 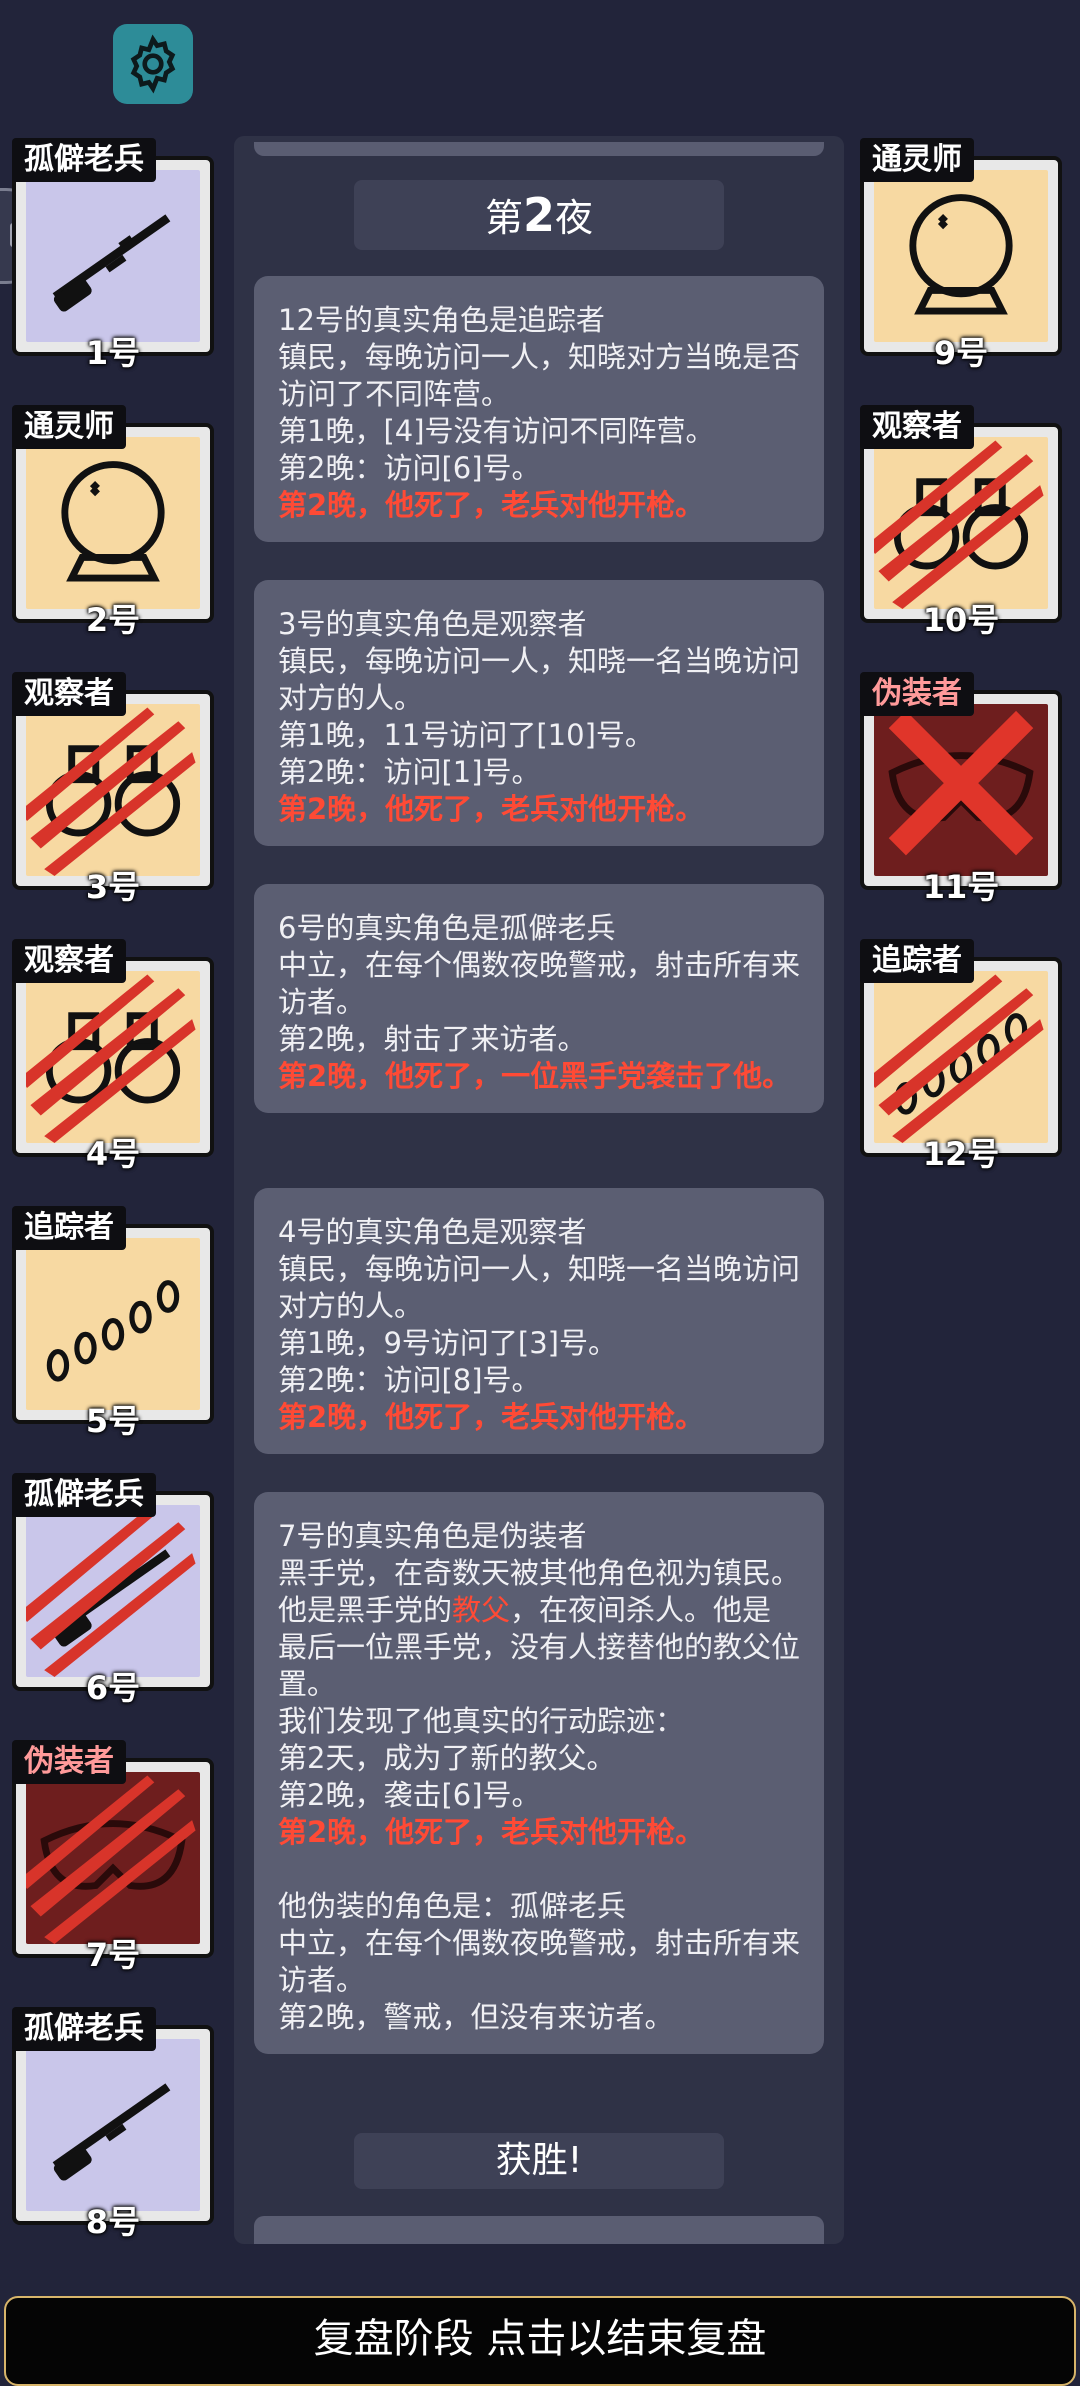 I want to click on player-card-10: 观察者 10号, so click(x=961, y=522).